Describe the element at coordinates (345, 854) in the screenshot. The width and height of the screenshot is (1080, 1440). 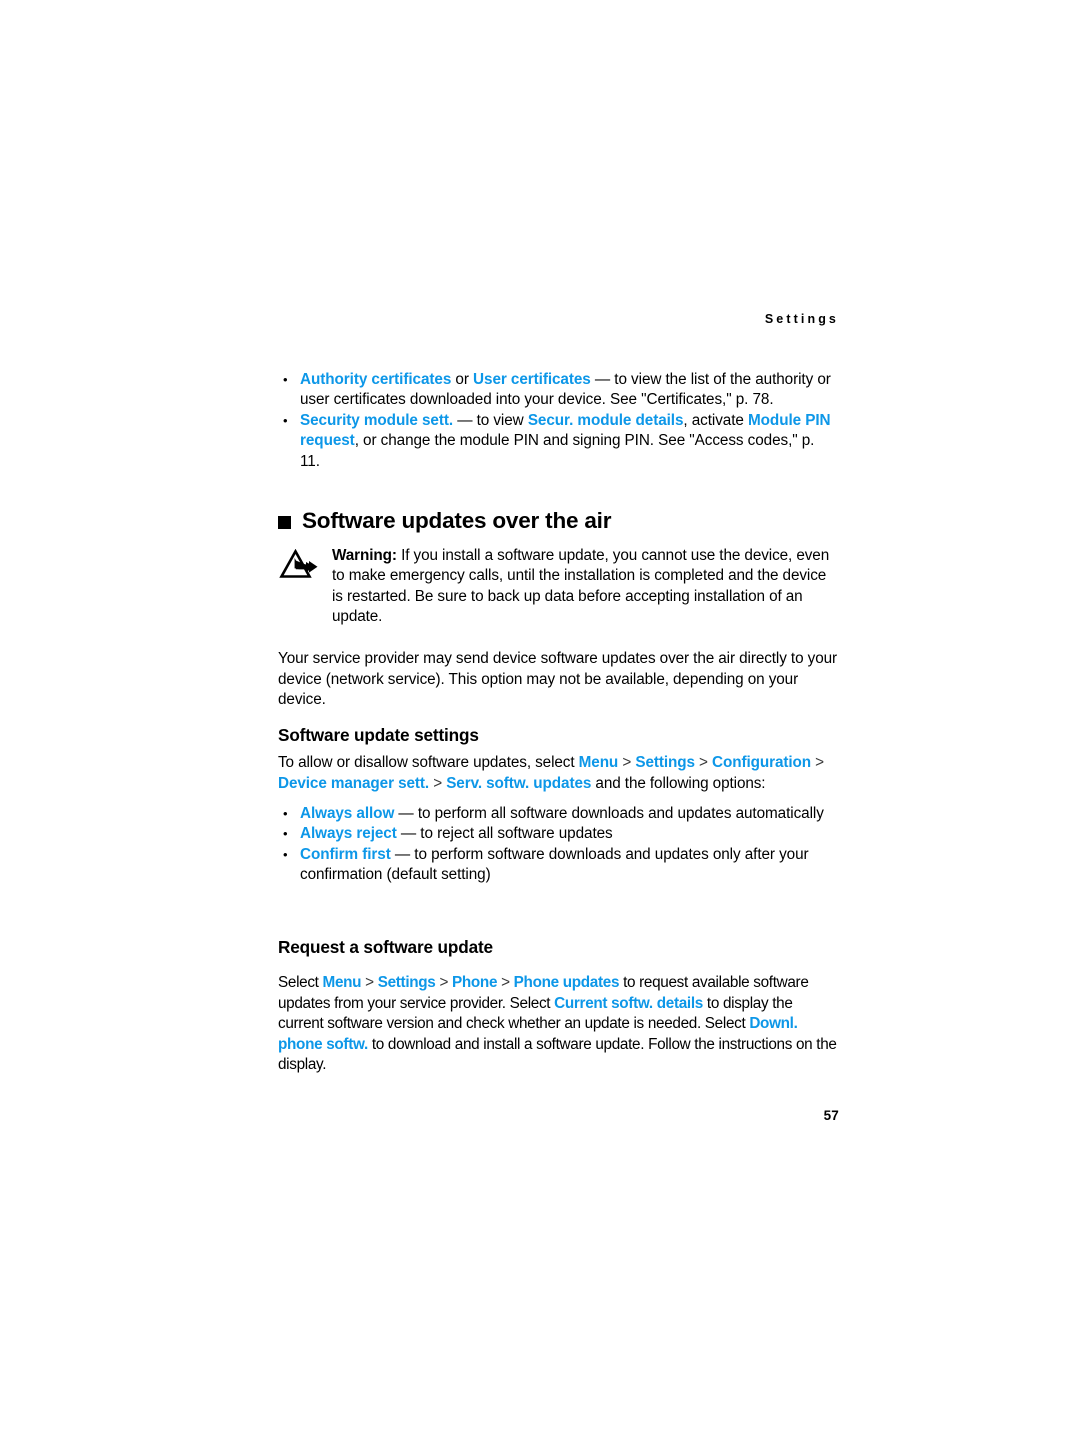
I see `option-term-confirm-first: Confirm first` at that location.